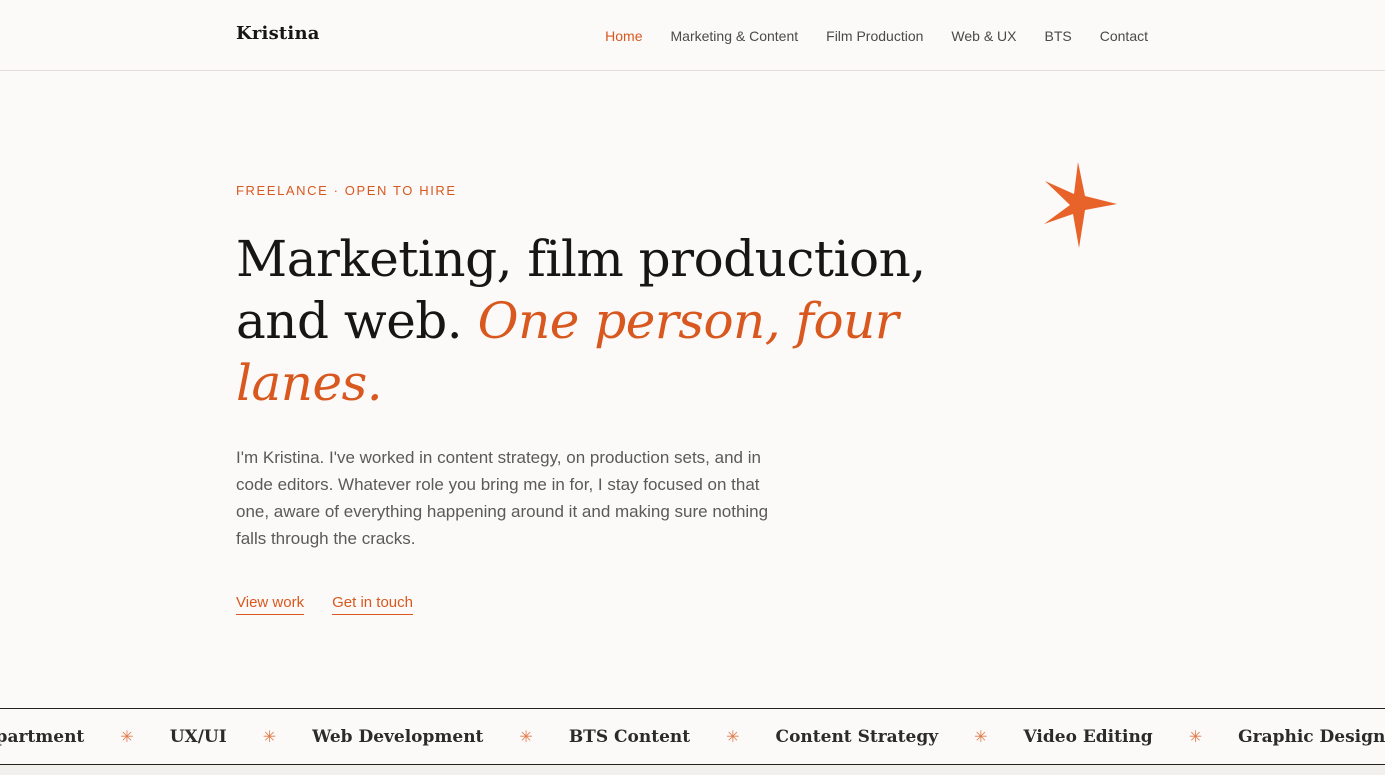 This screenshot has height=775, width=1385. I want to click on nav-item-film-production: Film Production, so click(874, 36).